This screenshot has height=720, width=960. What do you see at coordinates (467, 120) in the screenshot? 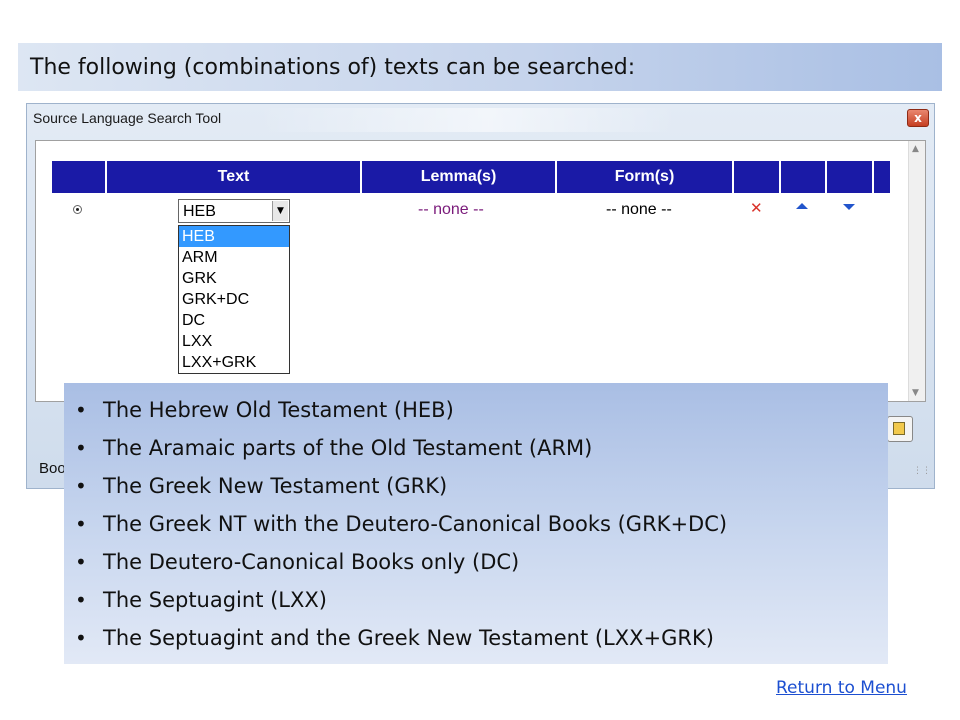
I see `title-glow` at bounding box center [467, 120].